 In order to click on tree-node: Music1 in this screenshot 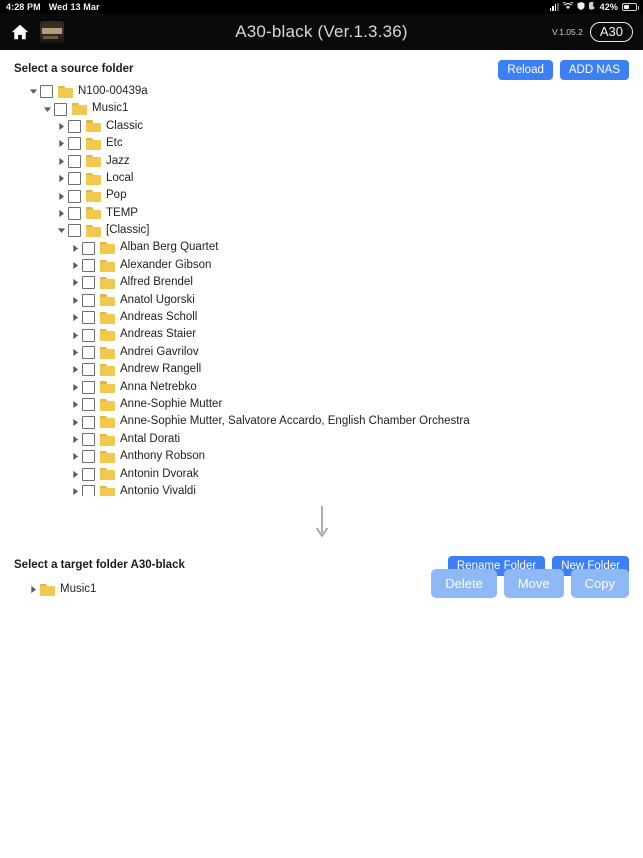, I will do `click(321, 108)`.